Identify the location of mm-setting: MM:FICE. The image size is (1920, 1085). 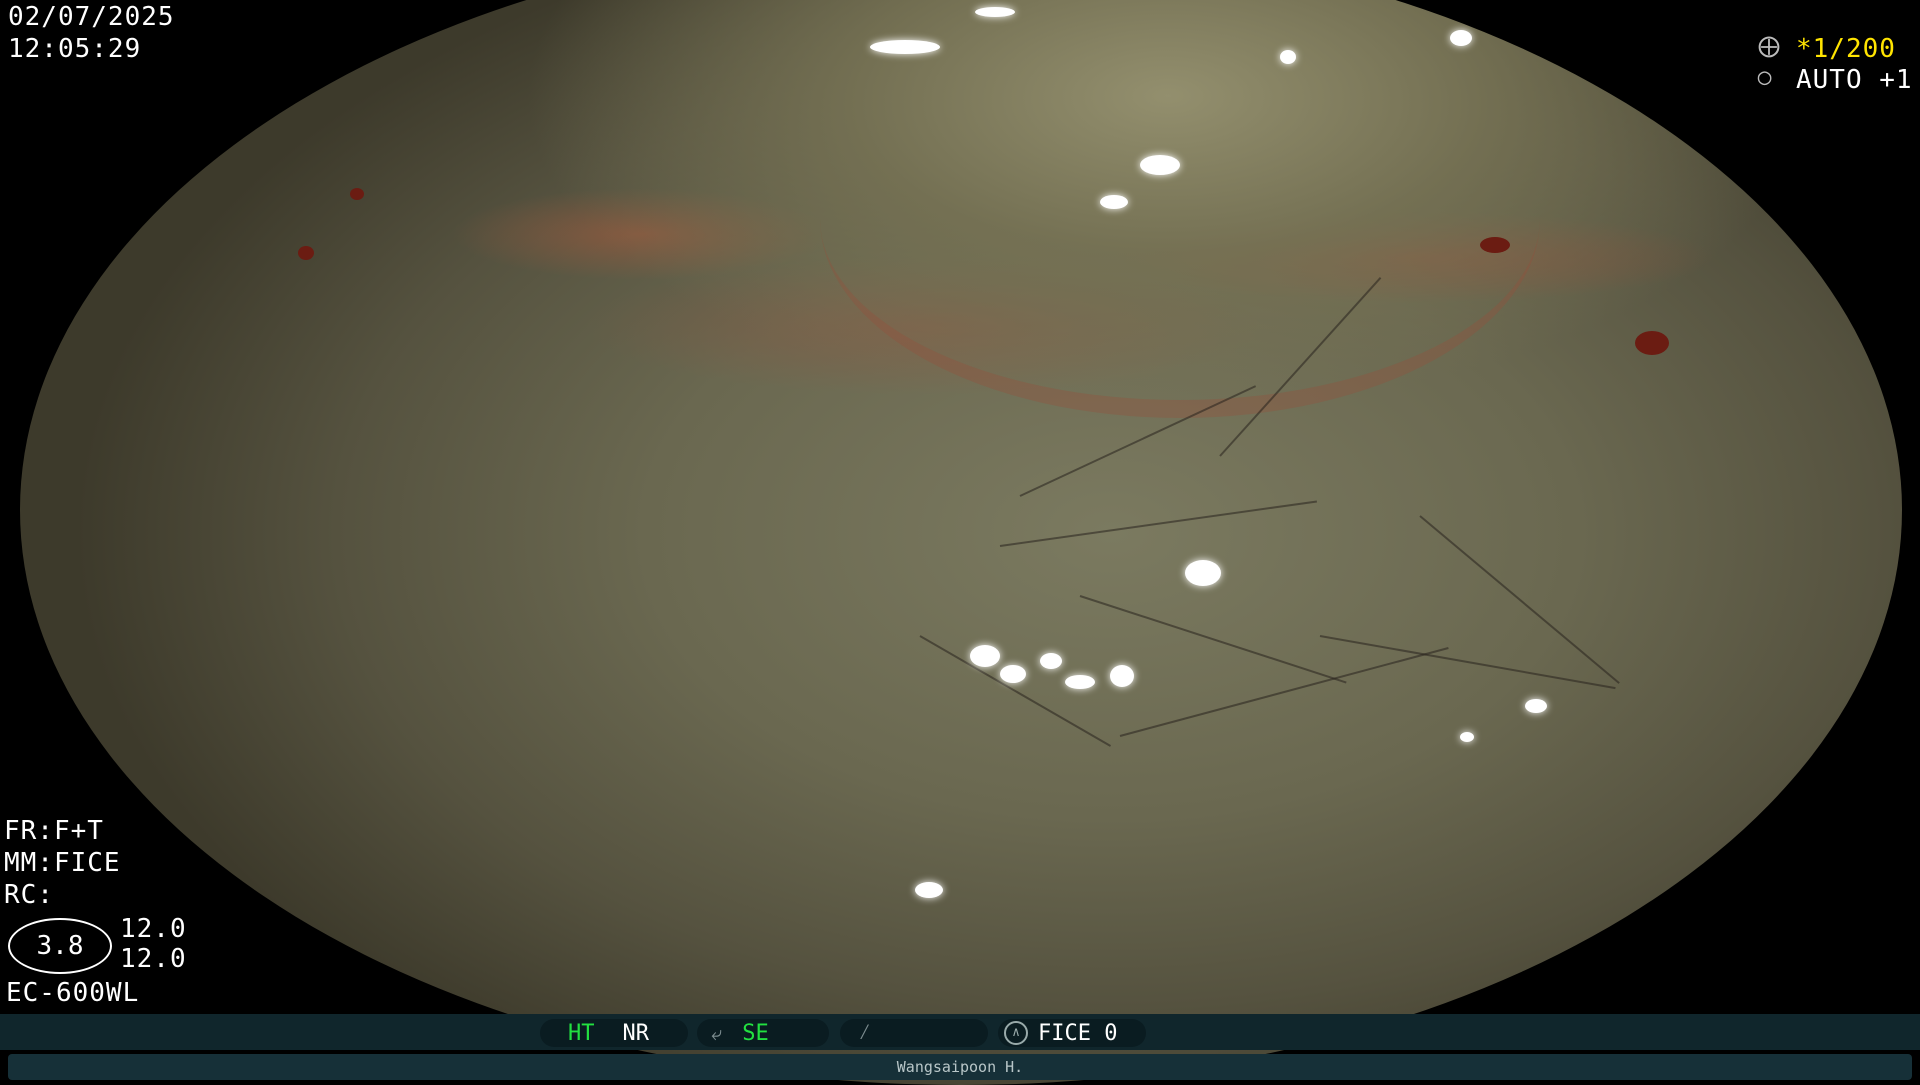
(62, 863).